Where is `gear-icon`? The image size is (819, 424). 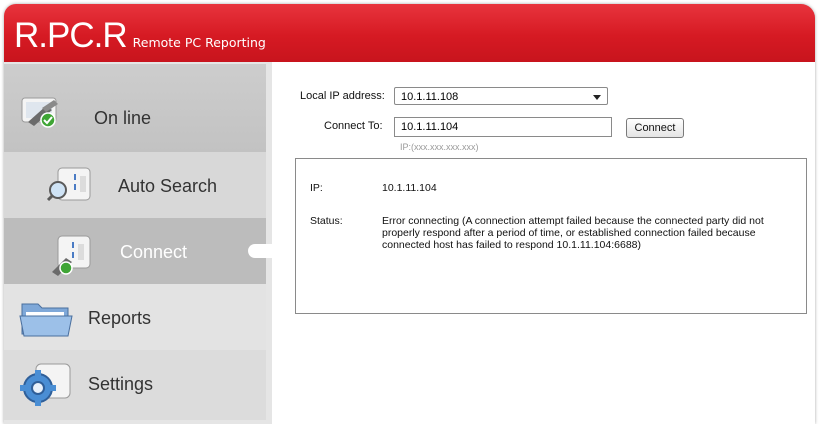 gear-icon is located at coordinates (46, 384).